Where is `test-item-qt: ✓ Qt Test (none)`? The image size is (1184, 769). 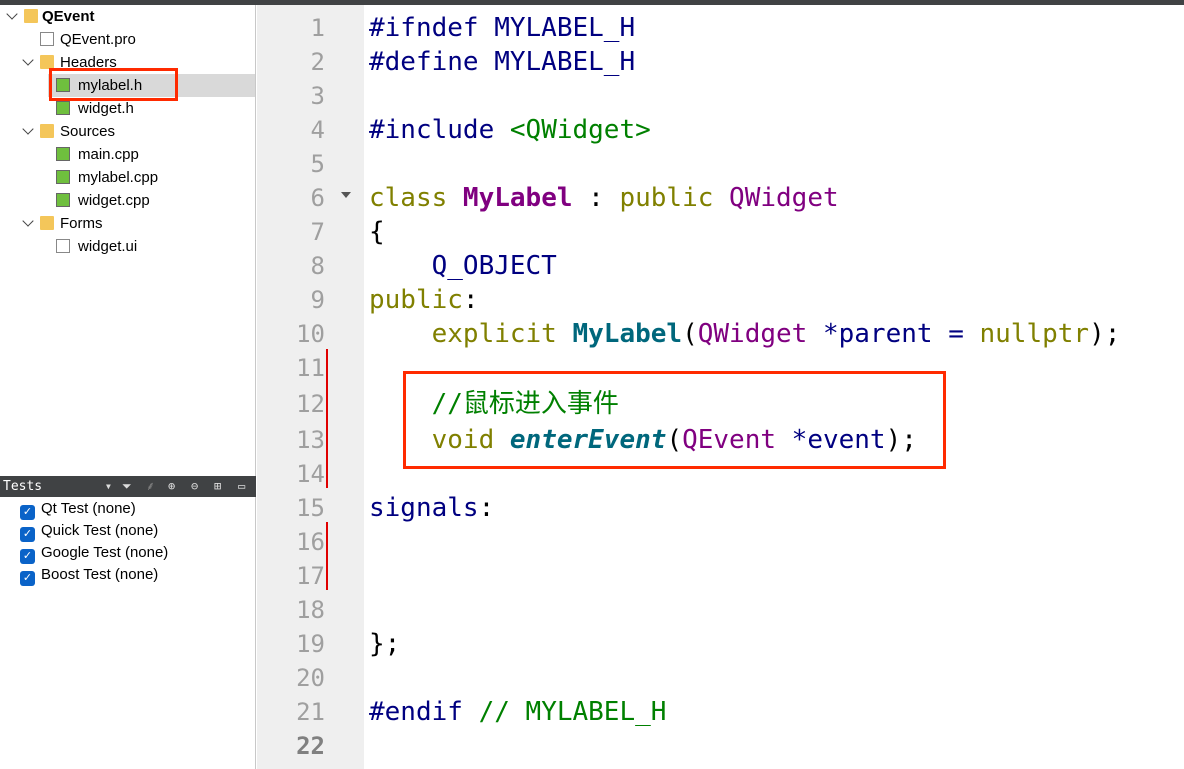 test-item-qt: ✓ Qt Test (none) is located at coordinates (78, 509).